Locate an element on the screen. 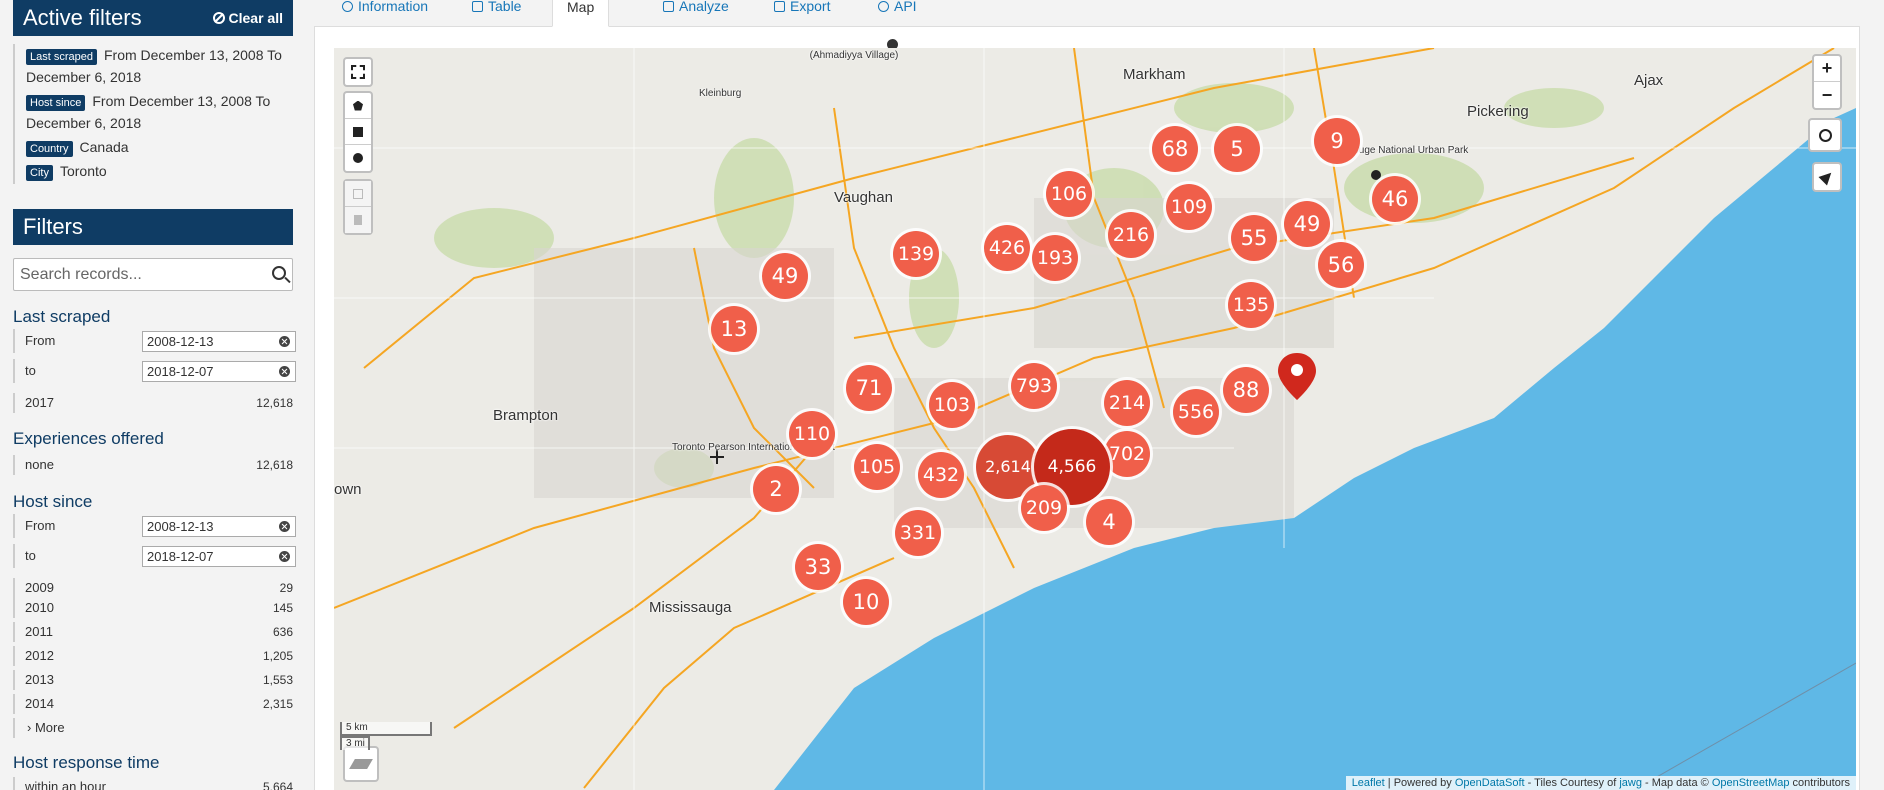 The image size is (1884, 790). cluster-marker: 793 is located at coordinates (1034, 386).